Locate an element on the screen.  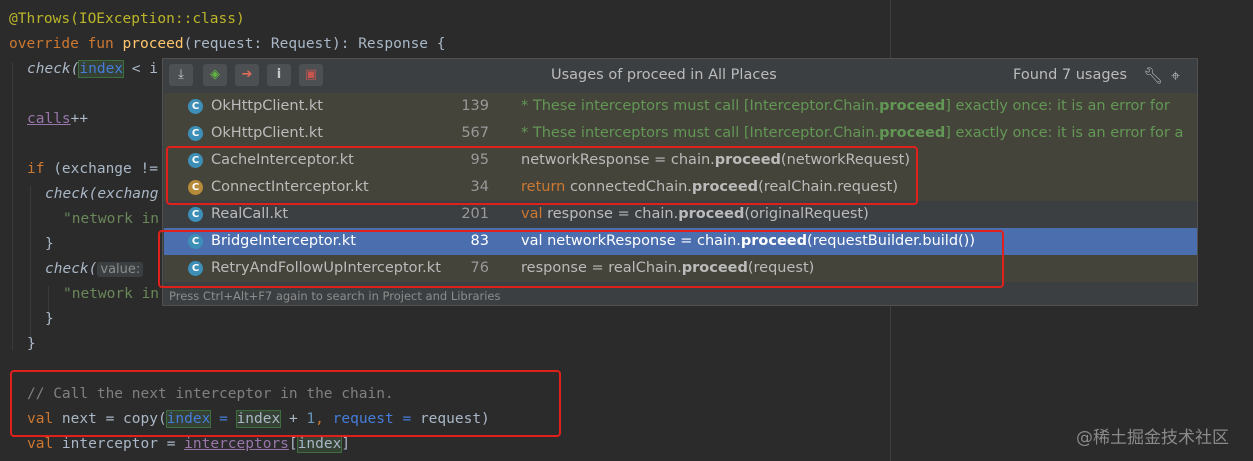
code-line-8: } is located at coordinates (49, 244).